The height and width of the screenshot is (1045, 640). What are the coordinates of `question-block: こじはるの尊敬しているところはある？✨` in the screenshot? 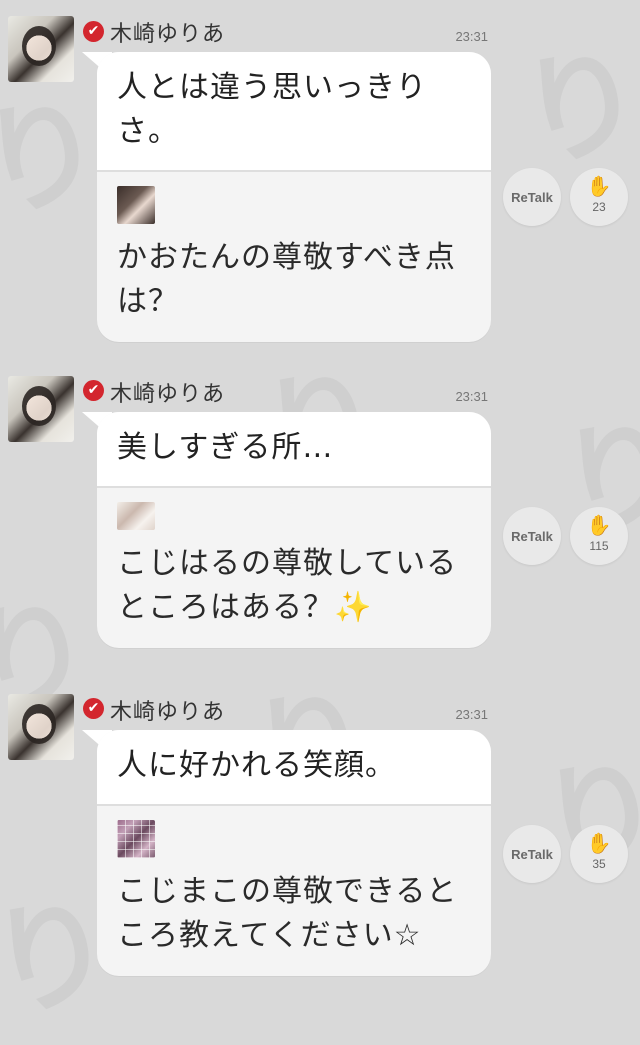 It's located at (294, 568).